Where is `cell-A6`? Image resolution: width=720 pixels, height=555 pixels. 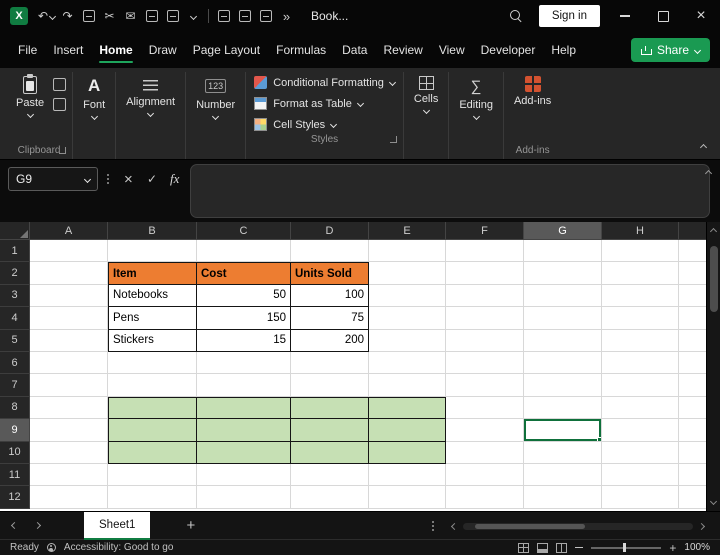
cell-A6 is located at coordinates (69, 363).